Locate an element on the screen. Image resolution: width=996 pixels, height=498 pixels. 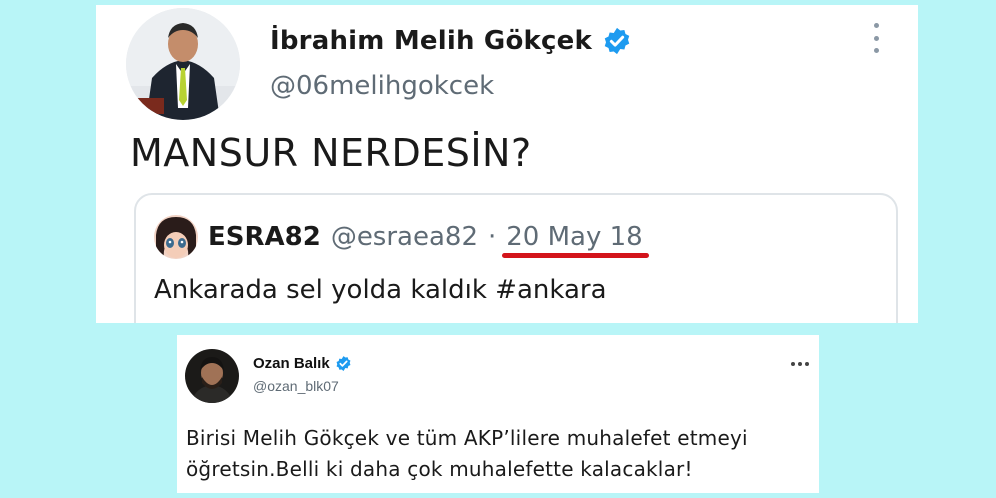
author-handle: @06melihgokcek is located at coordinates (382, 86).